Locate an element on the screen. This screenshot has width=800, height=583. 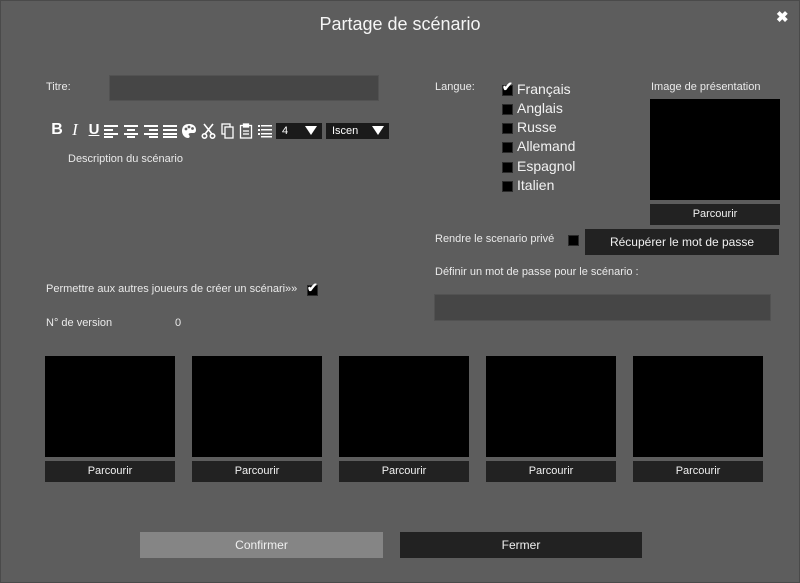
language-option-label: Allemand is located at coordinates (546, 146).